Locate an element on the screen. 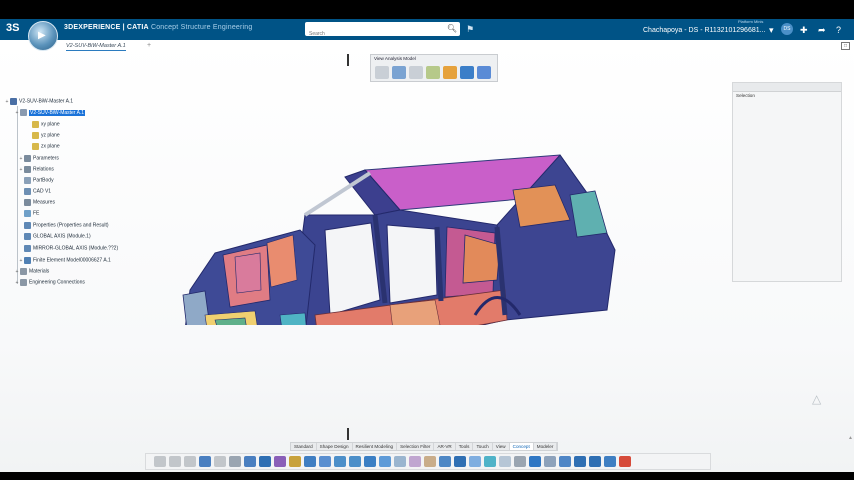 This screenshot has width=854, height=480. search-box: 🔍︎ is located at coordinates (382, 31).